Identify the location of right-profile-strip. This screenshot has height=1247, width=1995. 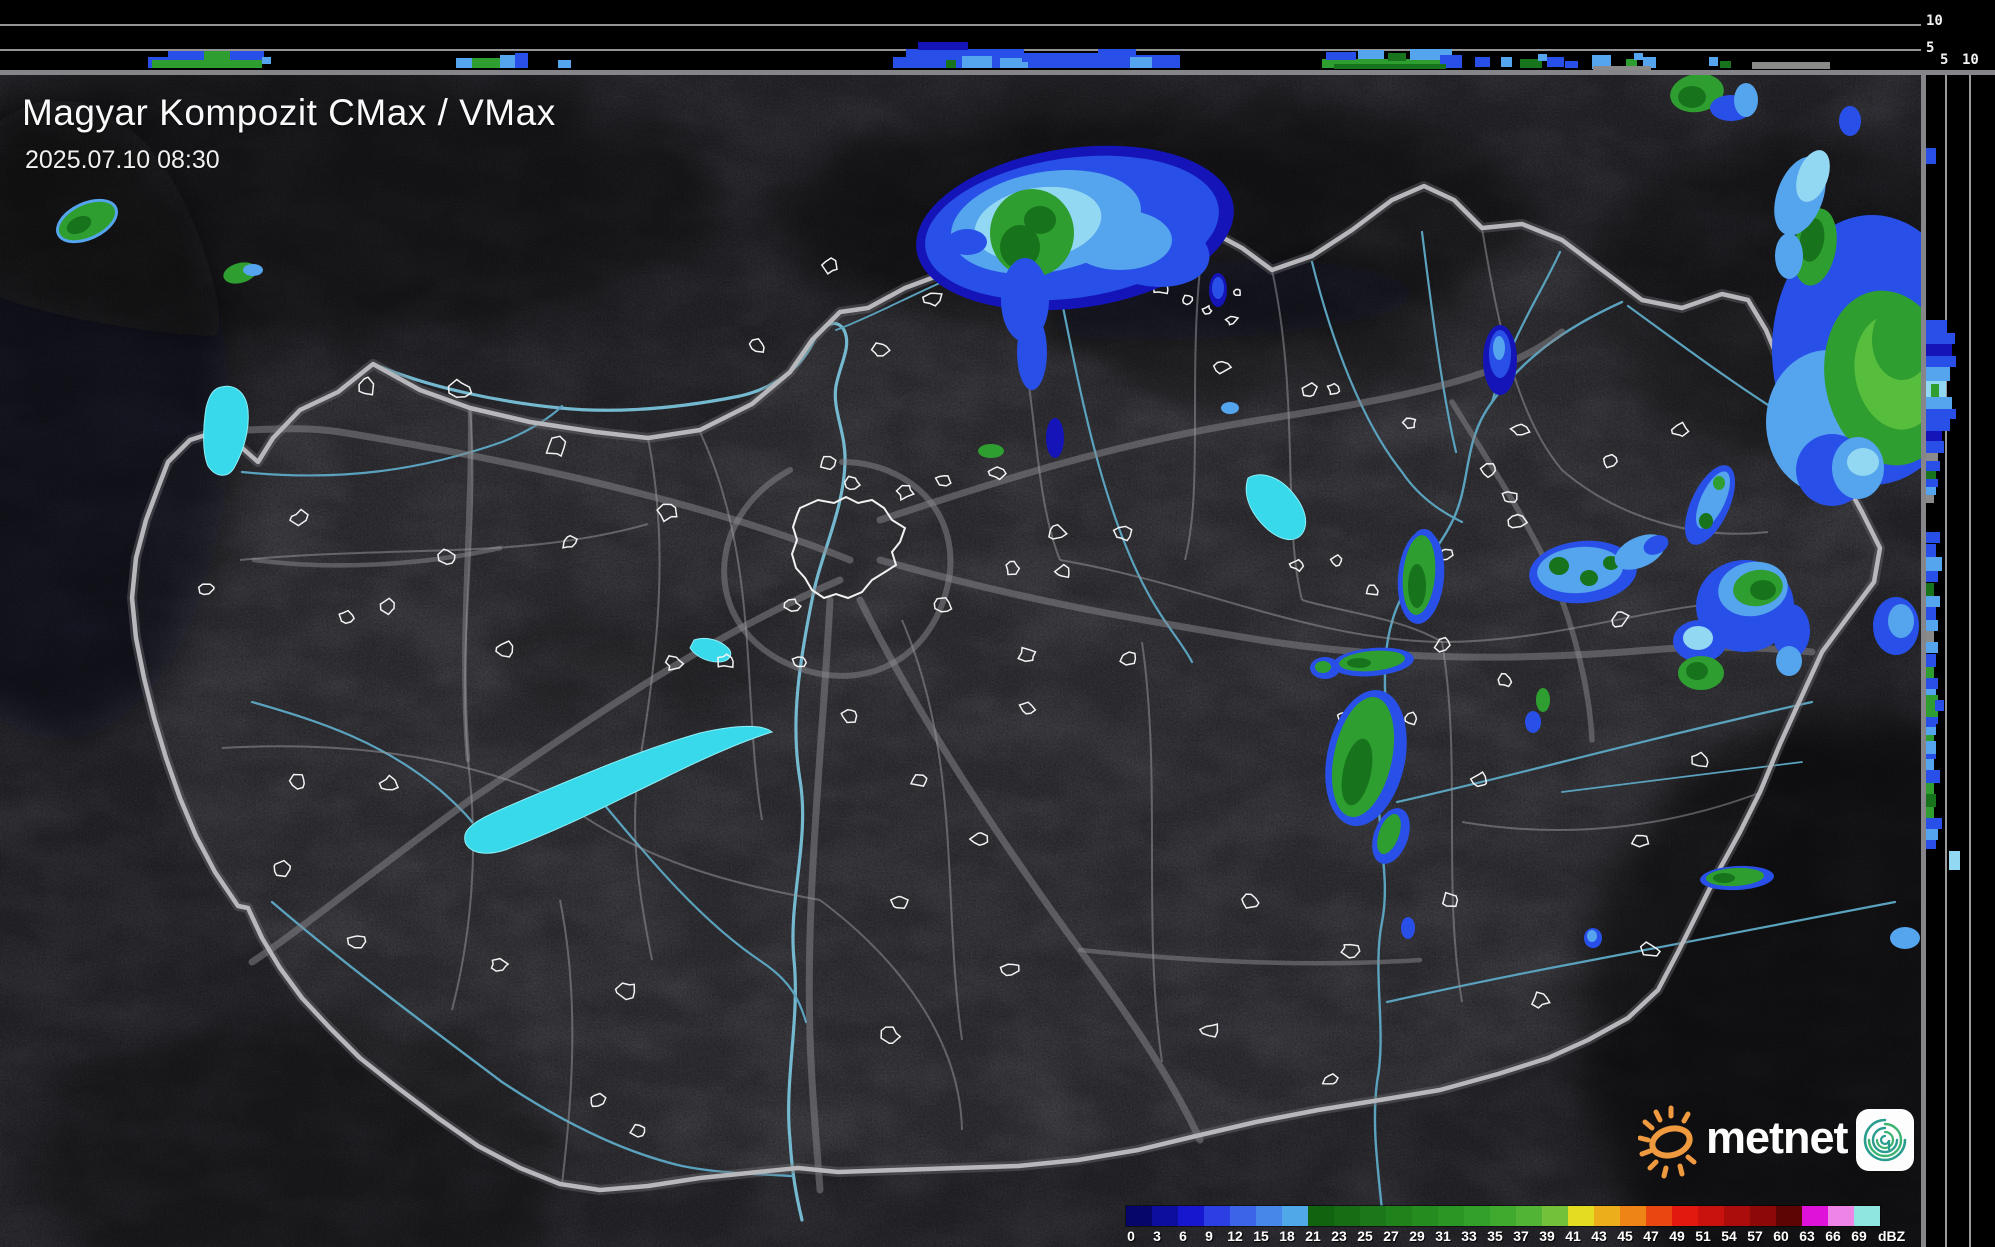
(1960, 658).